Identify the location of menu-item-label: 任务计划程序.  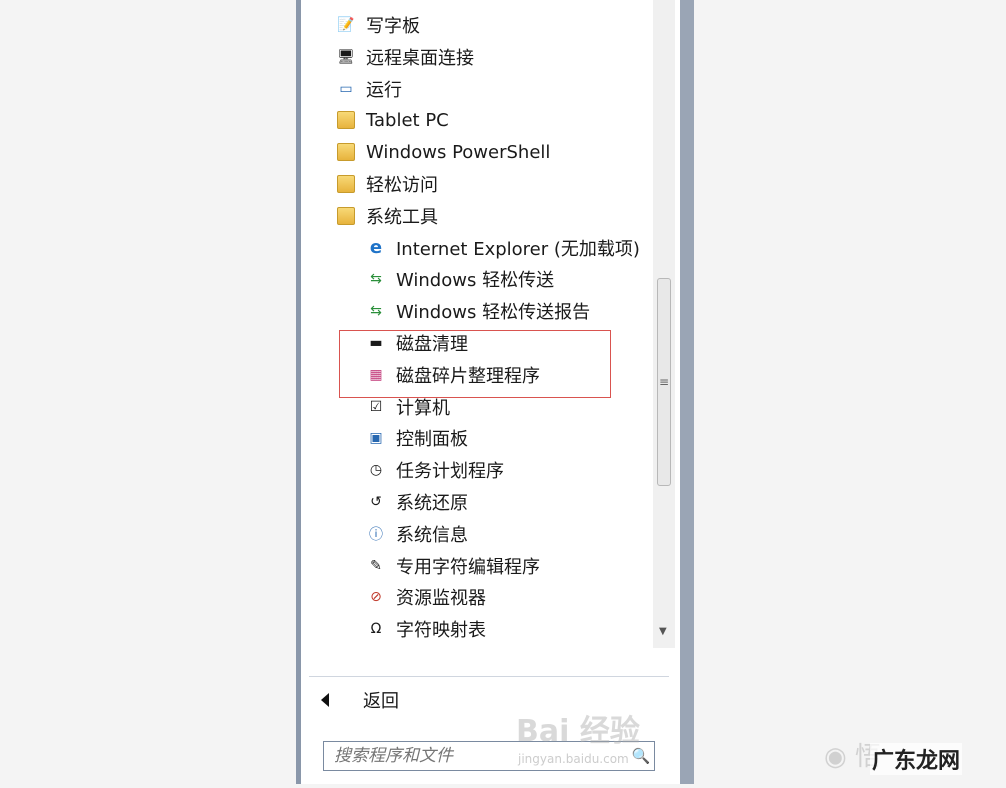
(450, 472).